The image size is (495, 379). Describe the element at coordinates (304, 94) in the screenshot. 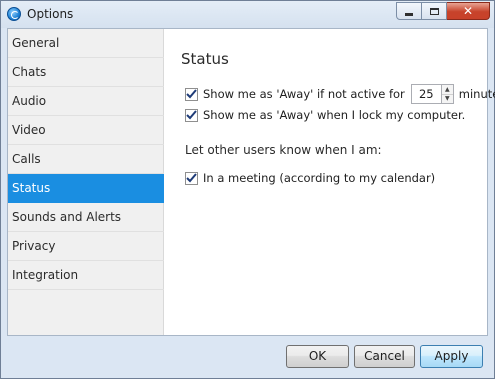

I see `away-idle-label: Show me as 'Away' if not active for` at that location.